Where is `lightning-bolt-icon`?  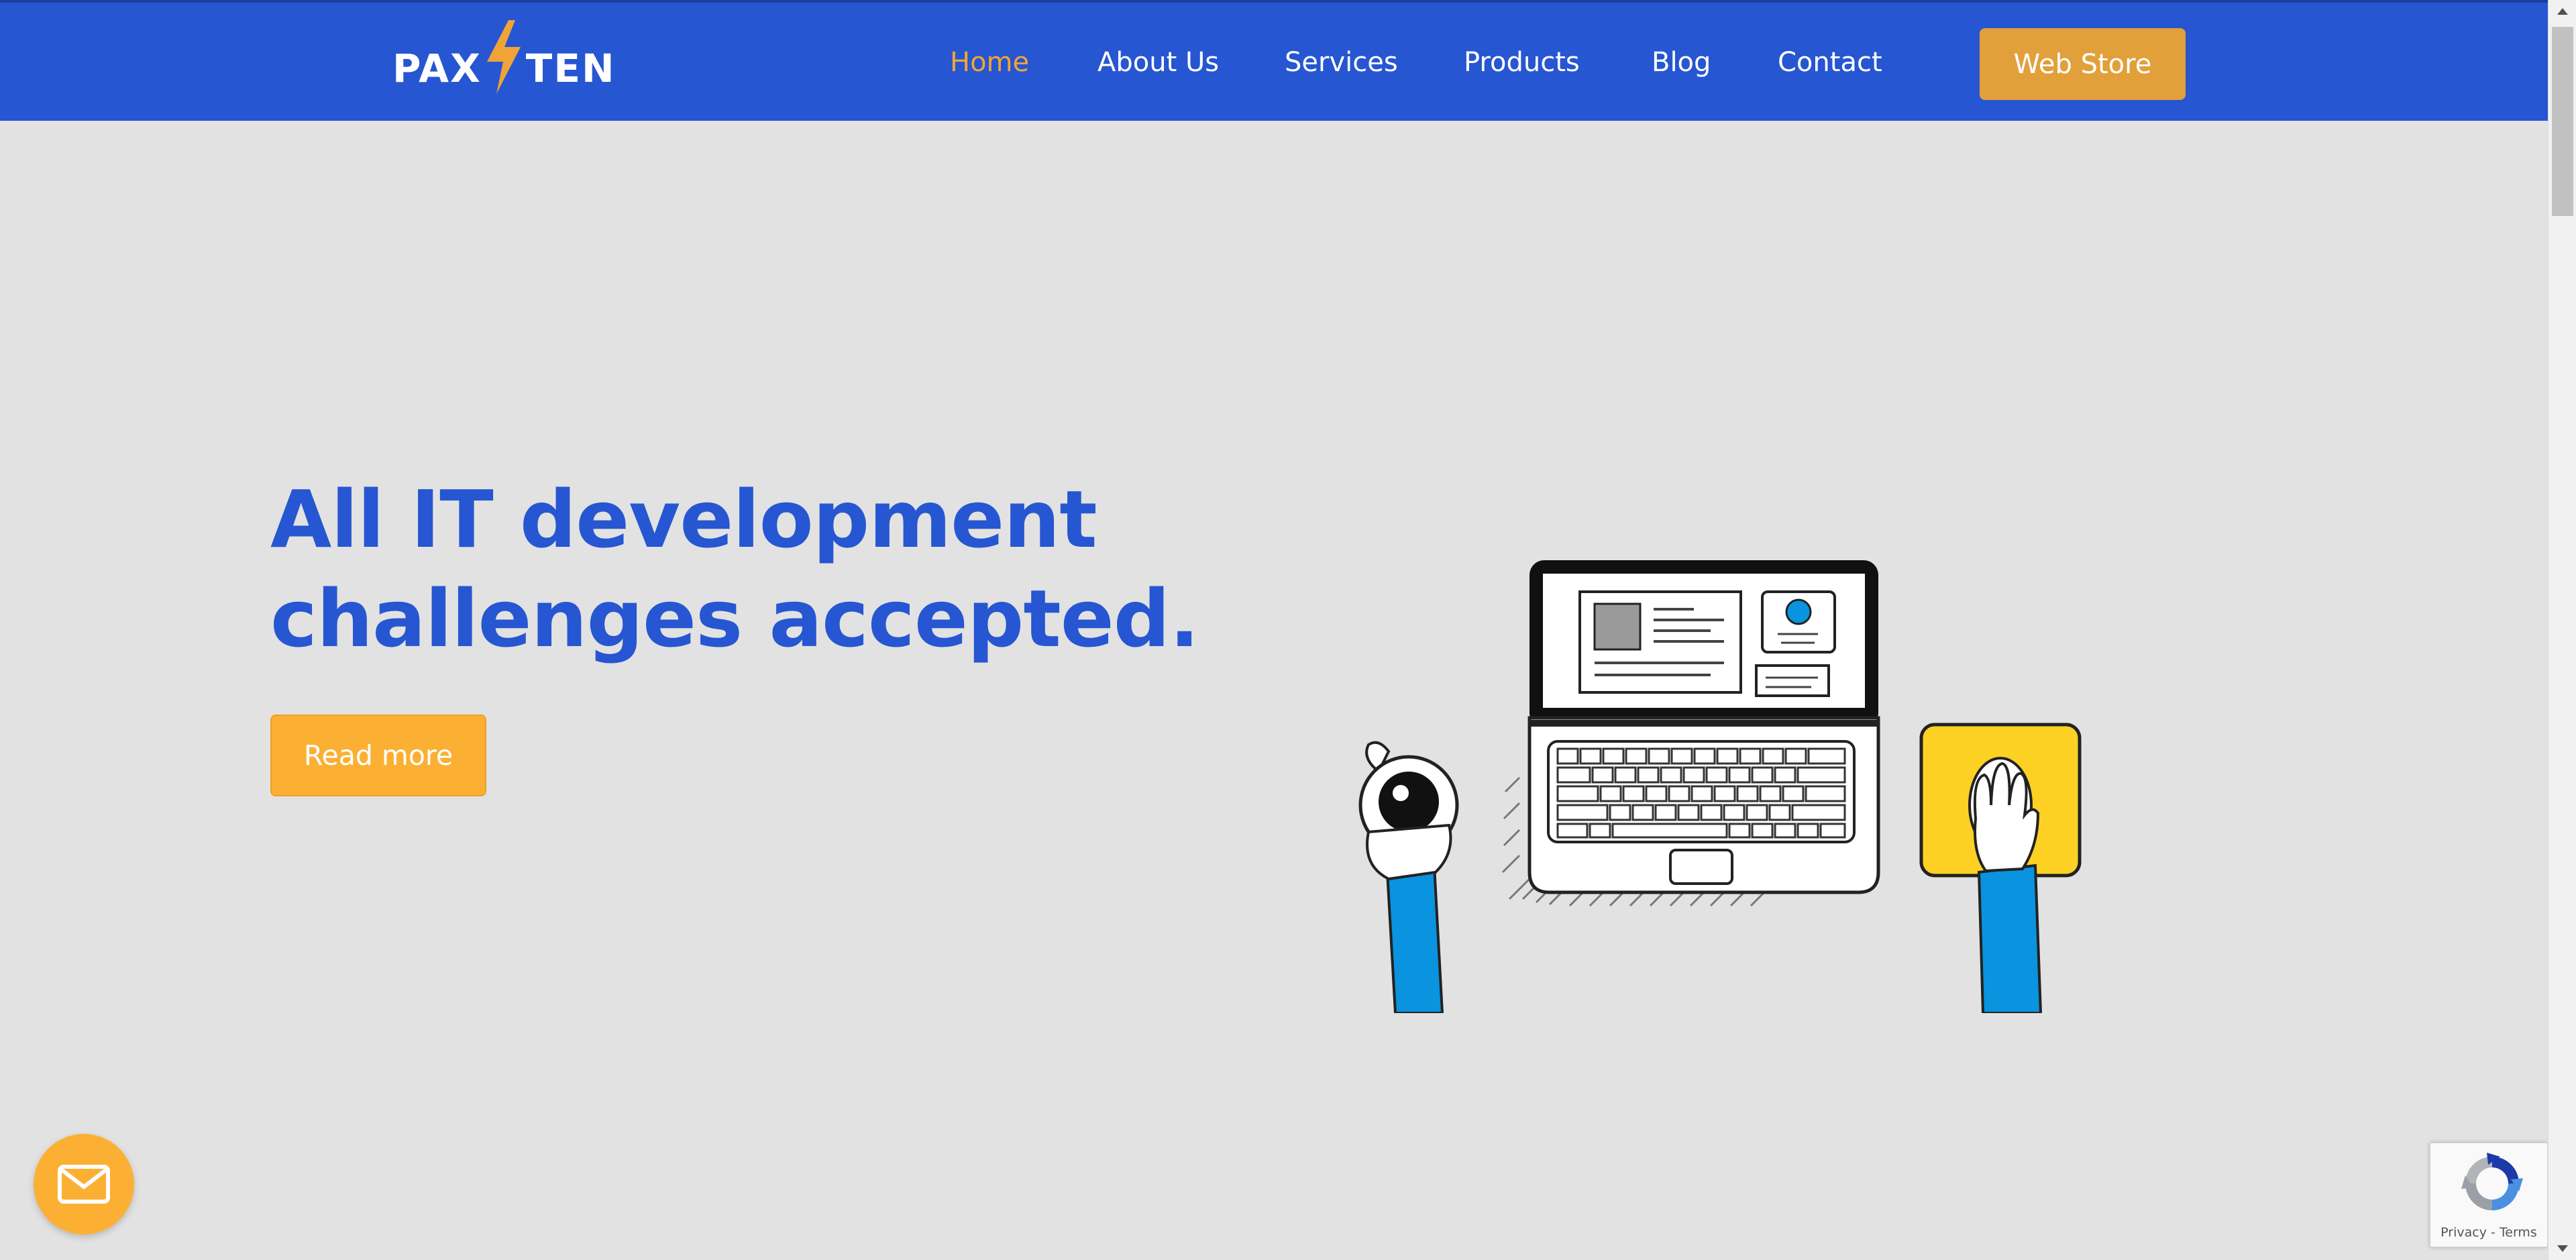
lightning-bolt-icon is located at coordinates (503, 57).